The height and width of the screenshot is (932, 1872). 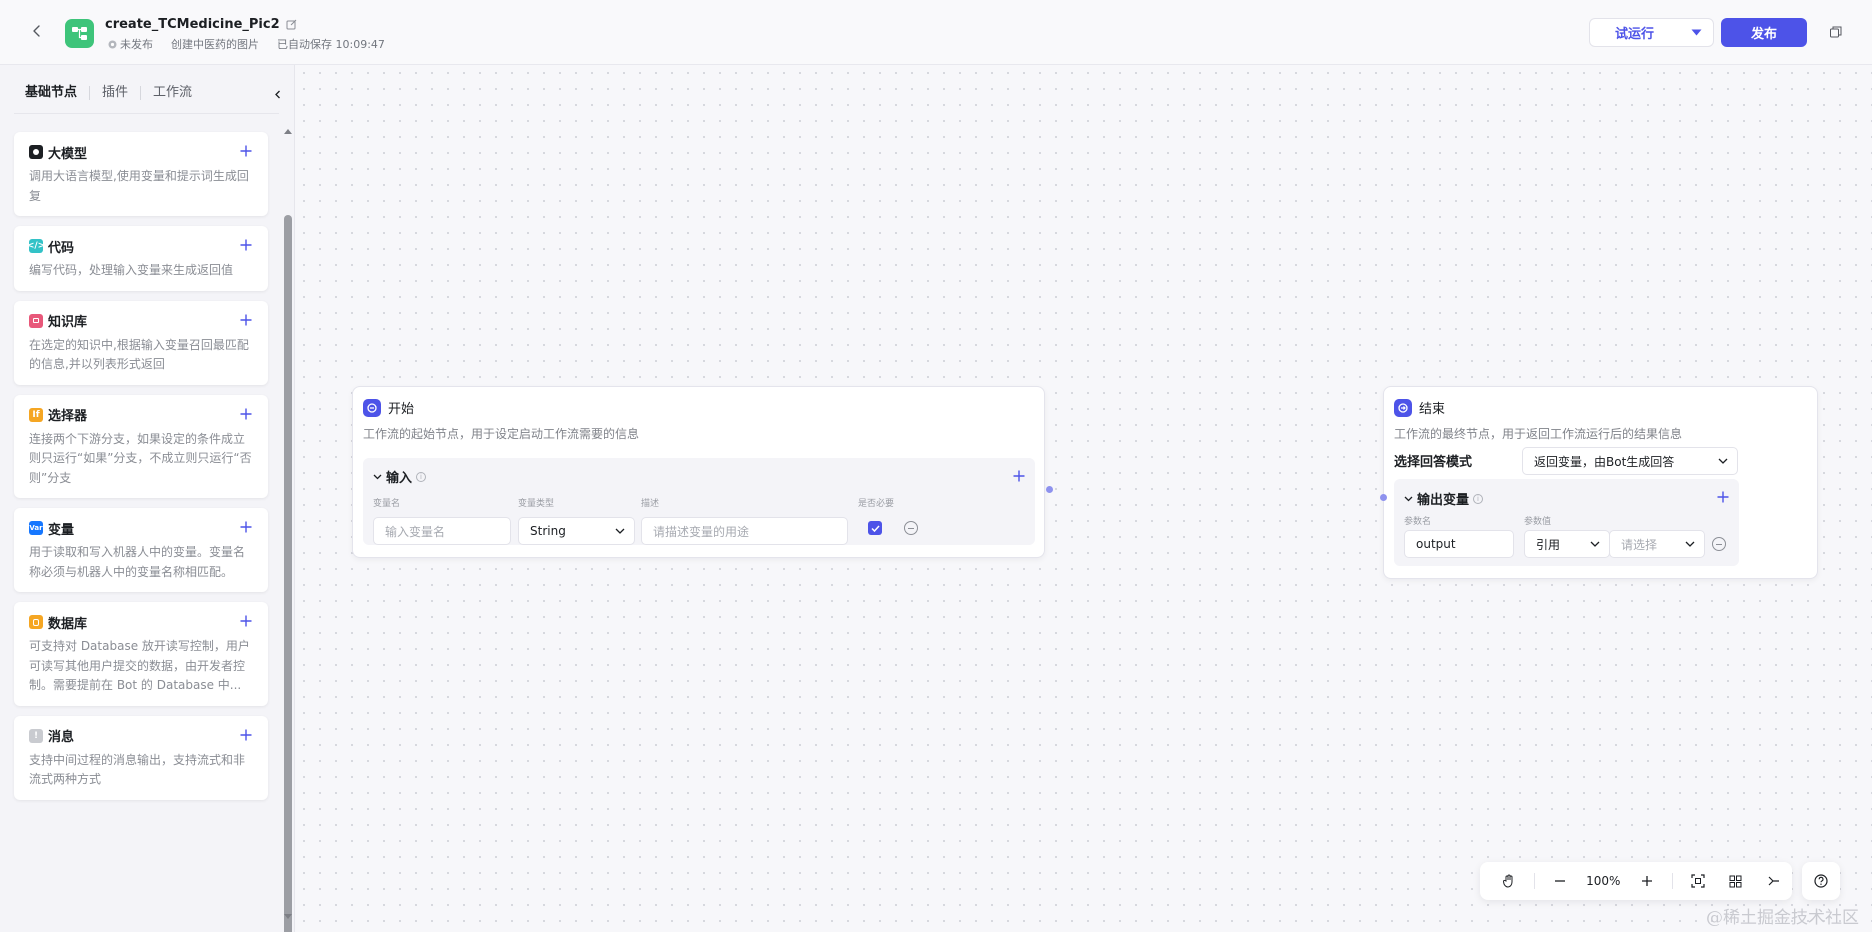 What do you see at coordinates (331, 44) in the screenshot?
I see `autosave-status: 已自动保存 10:09:47` at bounding box center [331, 44].